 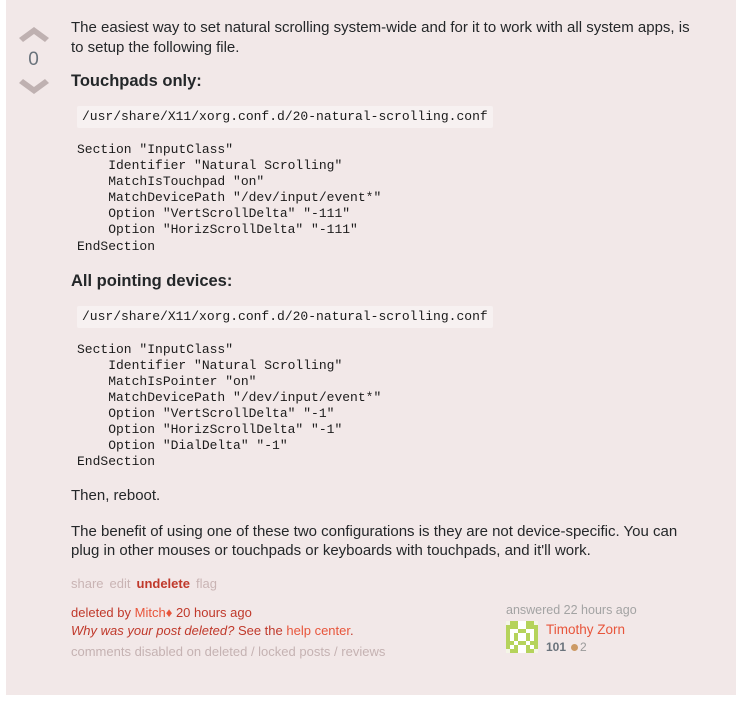 I want to click on deleted-by-label: deleted by, so click(x=101, y=612).